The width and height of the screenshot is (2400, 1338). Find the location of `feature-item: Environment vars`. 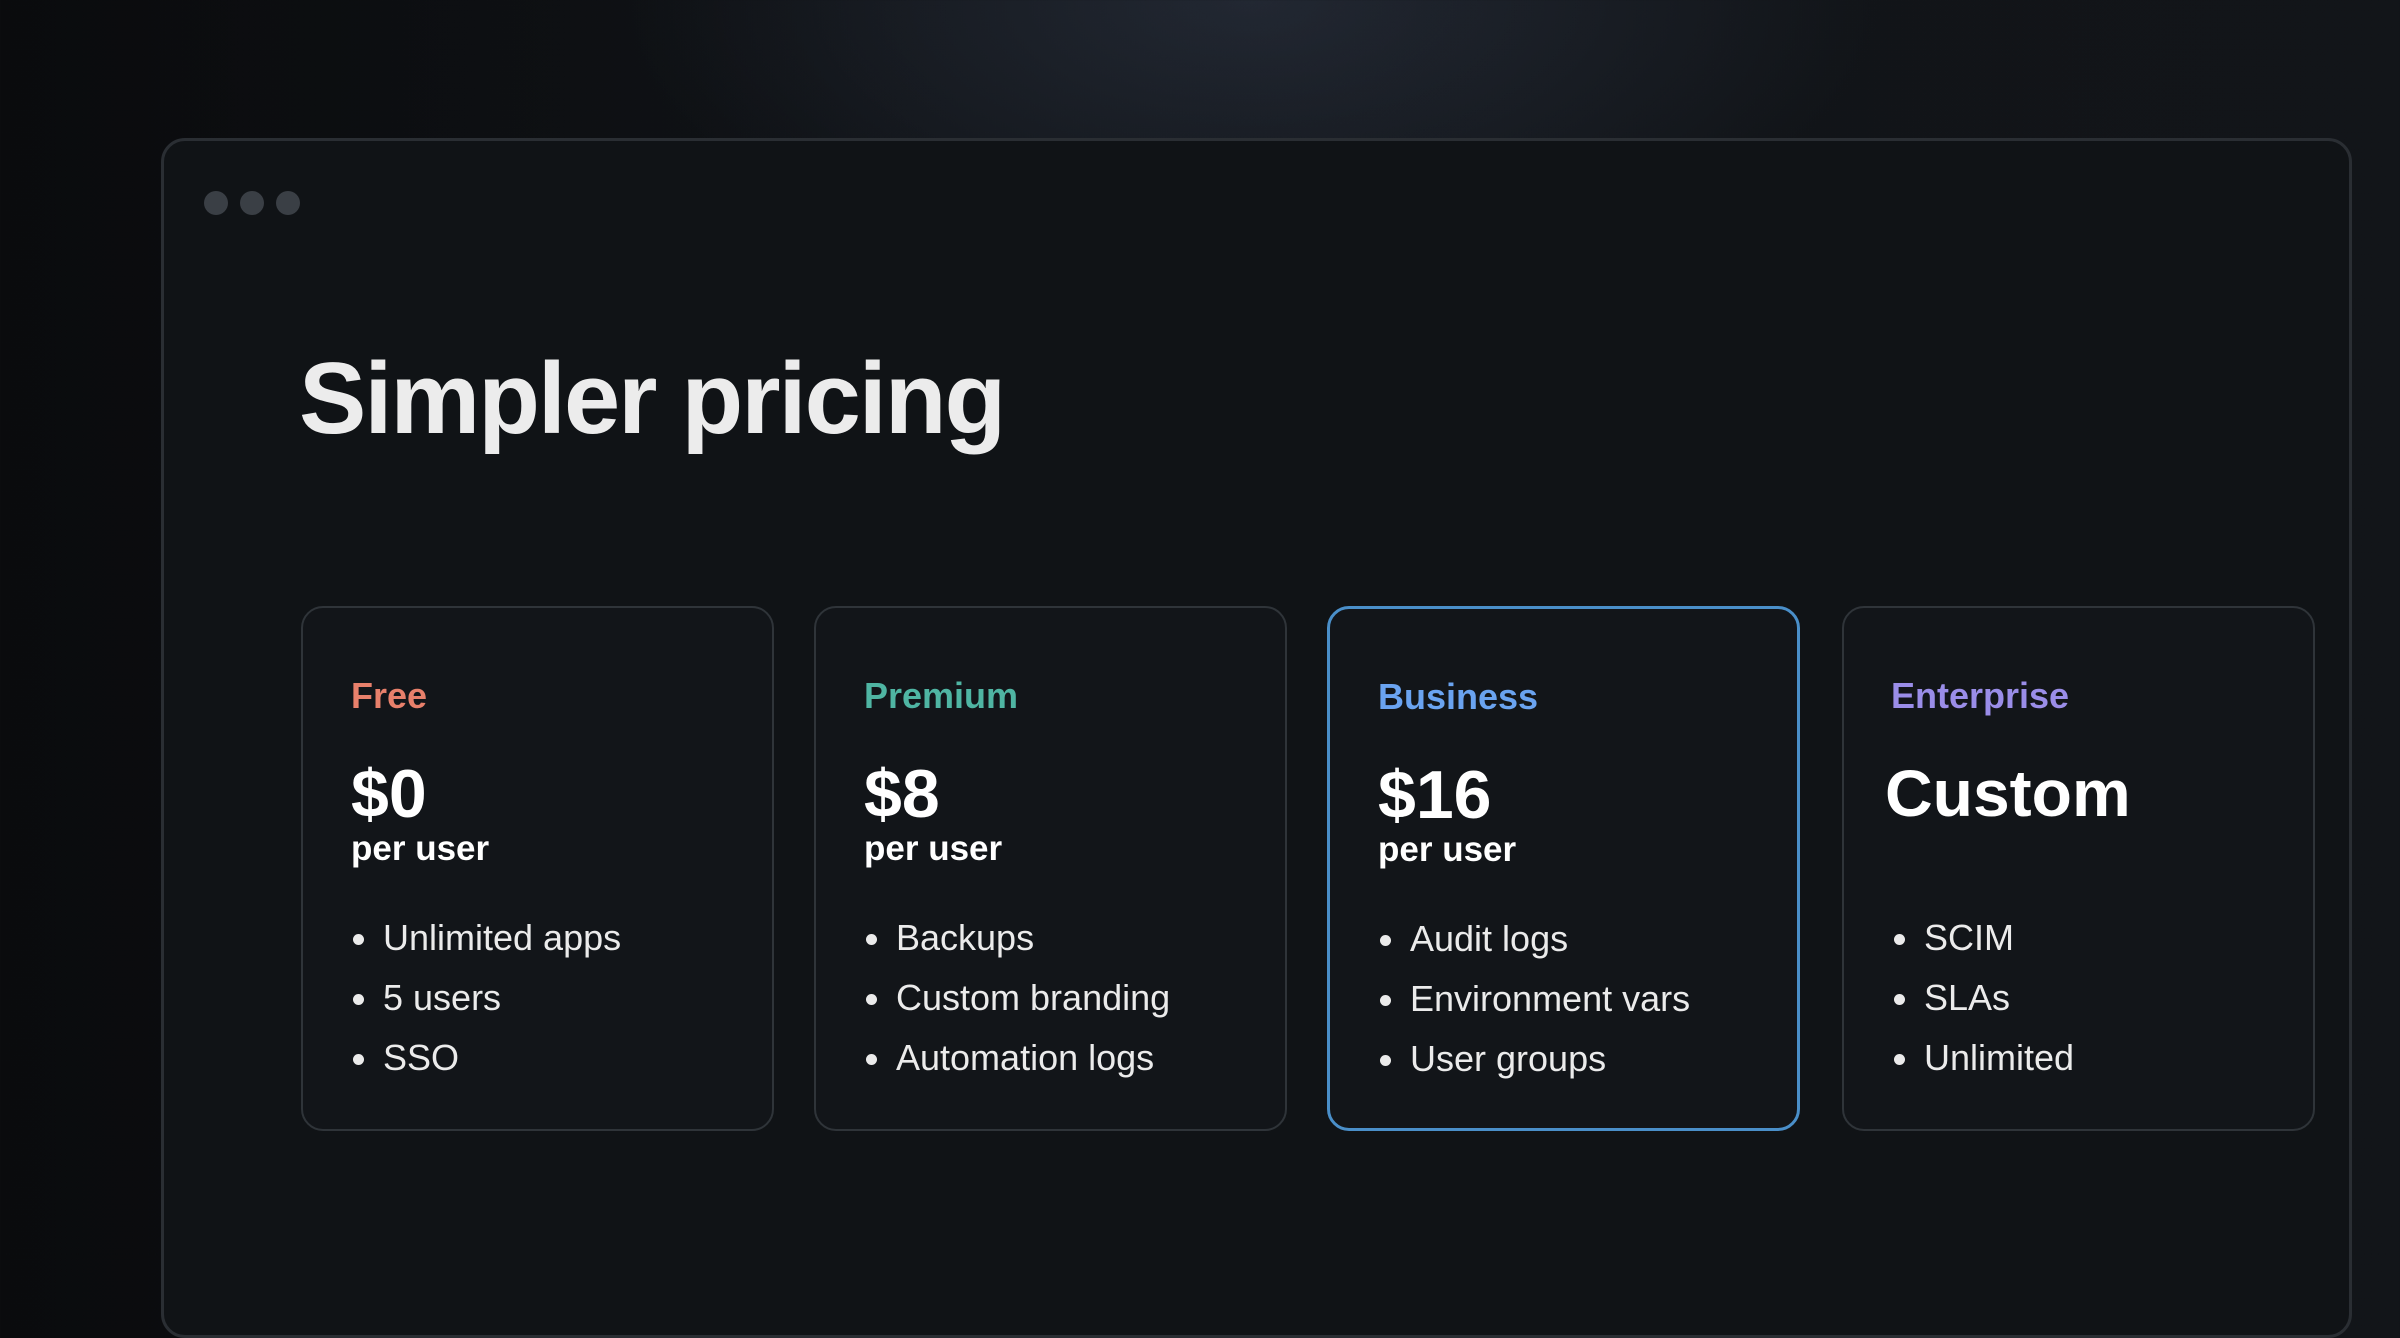

feature-item: Environment vars is located at coordinates (1534, 999).